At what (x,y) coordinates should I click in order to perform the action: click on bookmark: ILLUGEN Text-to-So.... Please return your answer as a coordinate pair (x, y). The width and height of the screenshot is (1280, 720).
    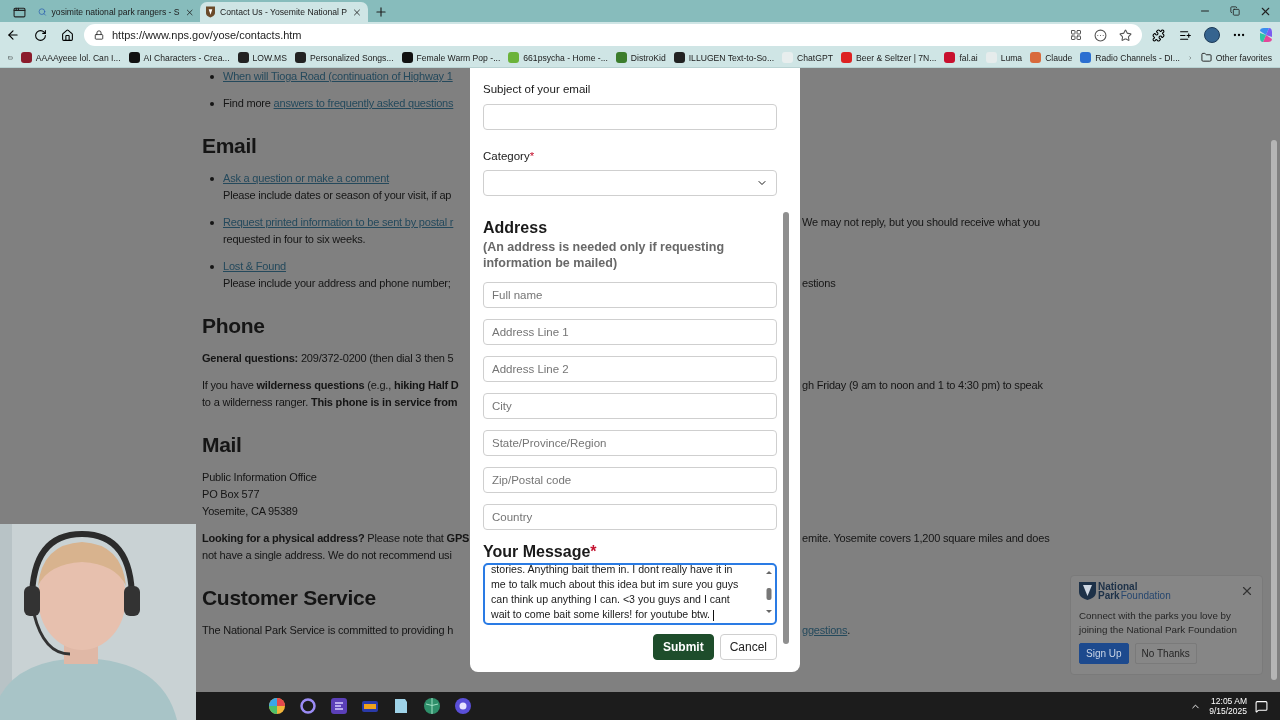
    Looking at the image, I should click on (724, 57).